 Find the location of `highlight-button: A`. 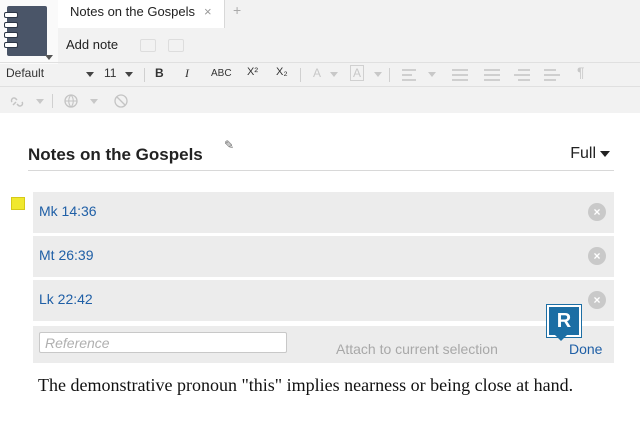

highlight-button: A is located at coordinates (357, 73).